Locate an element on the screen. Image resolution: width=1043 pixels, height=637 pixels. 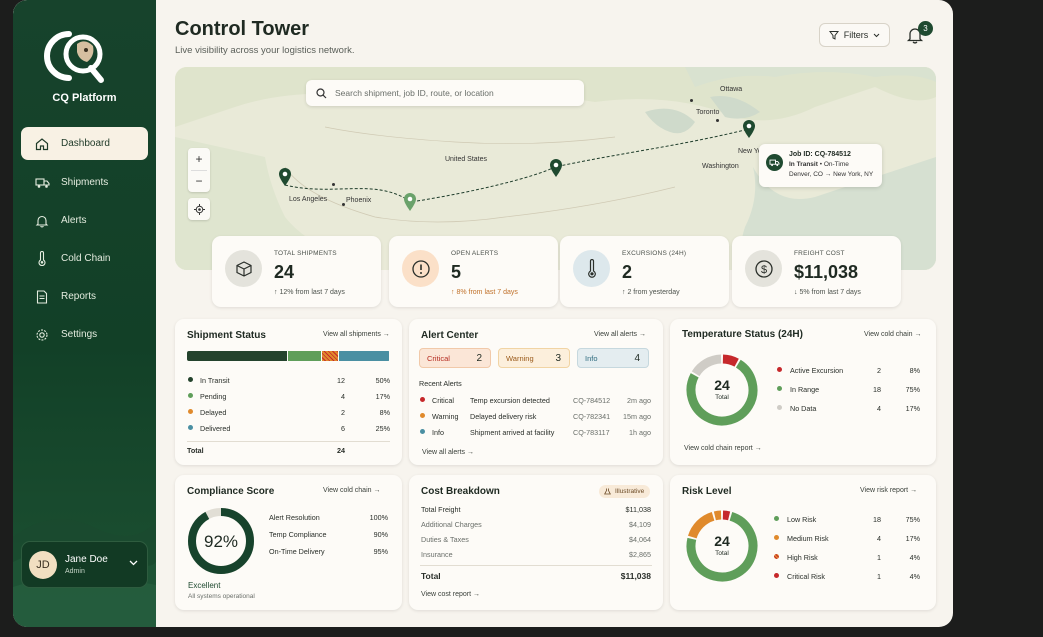
map-search-bar is located at coordinates (445, 93).